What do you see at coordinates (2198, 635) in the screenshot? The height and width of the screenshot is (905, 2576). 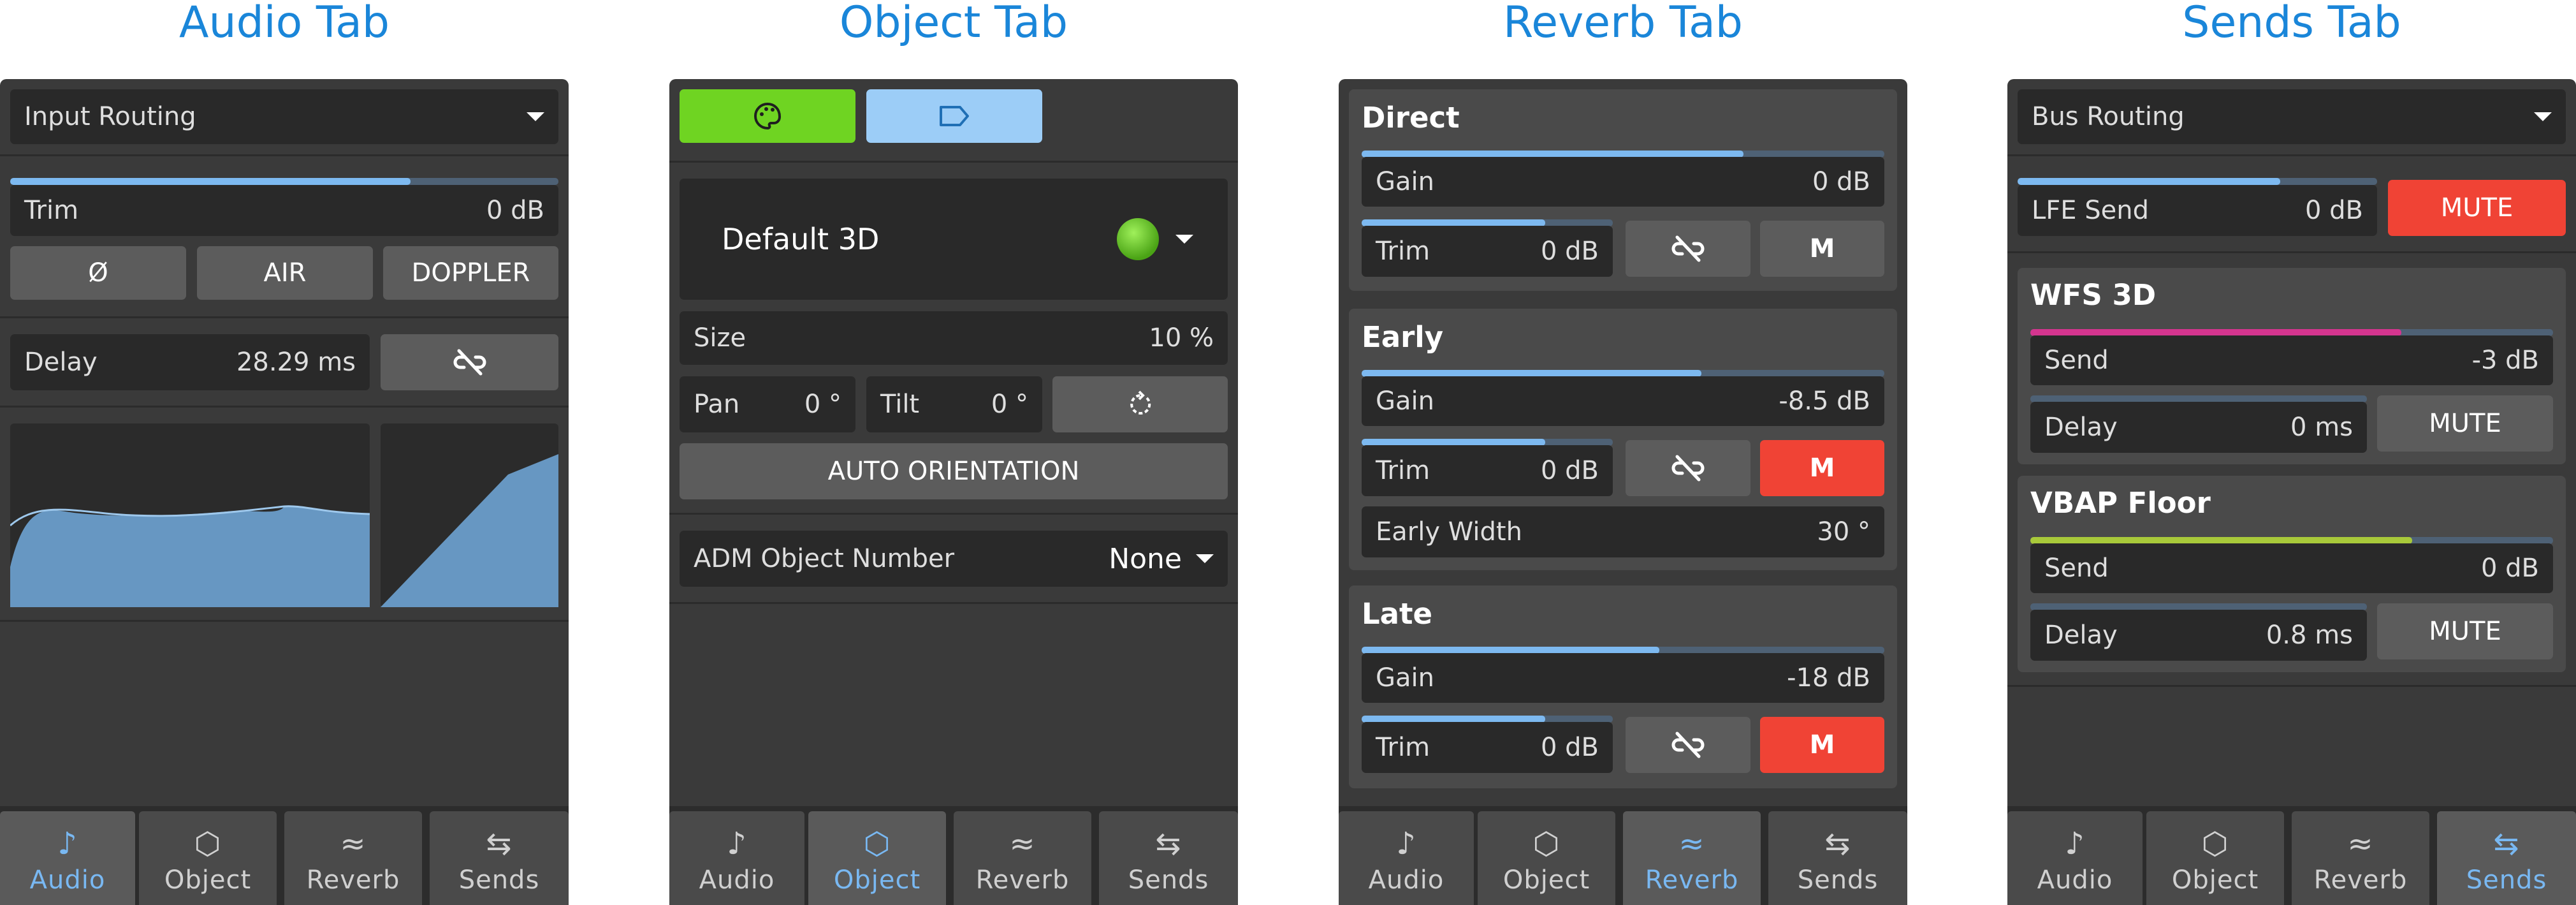 I see `vbap-delay-field: Delay 0.8 ms` at bounding box center [2198, 635].